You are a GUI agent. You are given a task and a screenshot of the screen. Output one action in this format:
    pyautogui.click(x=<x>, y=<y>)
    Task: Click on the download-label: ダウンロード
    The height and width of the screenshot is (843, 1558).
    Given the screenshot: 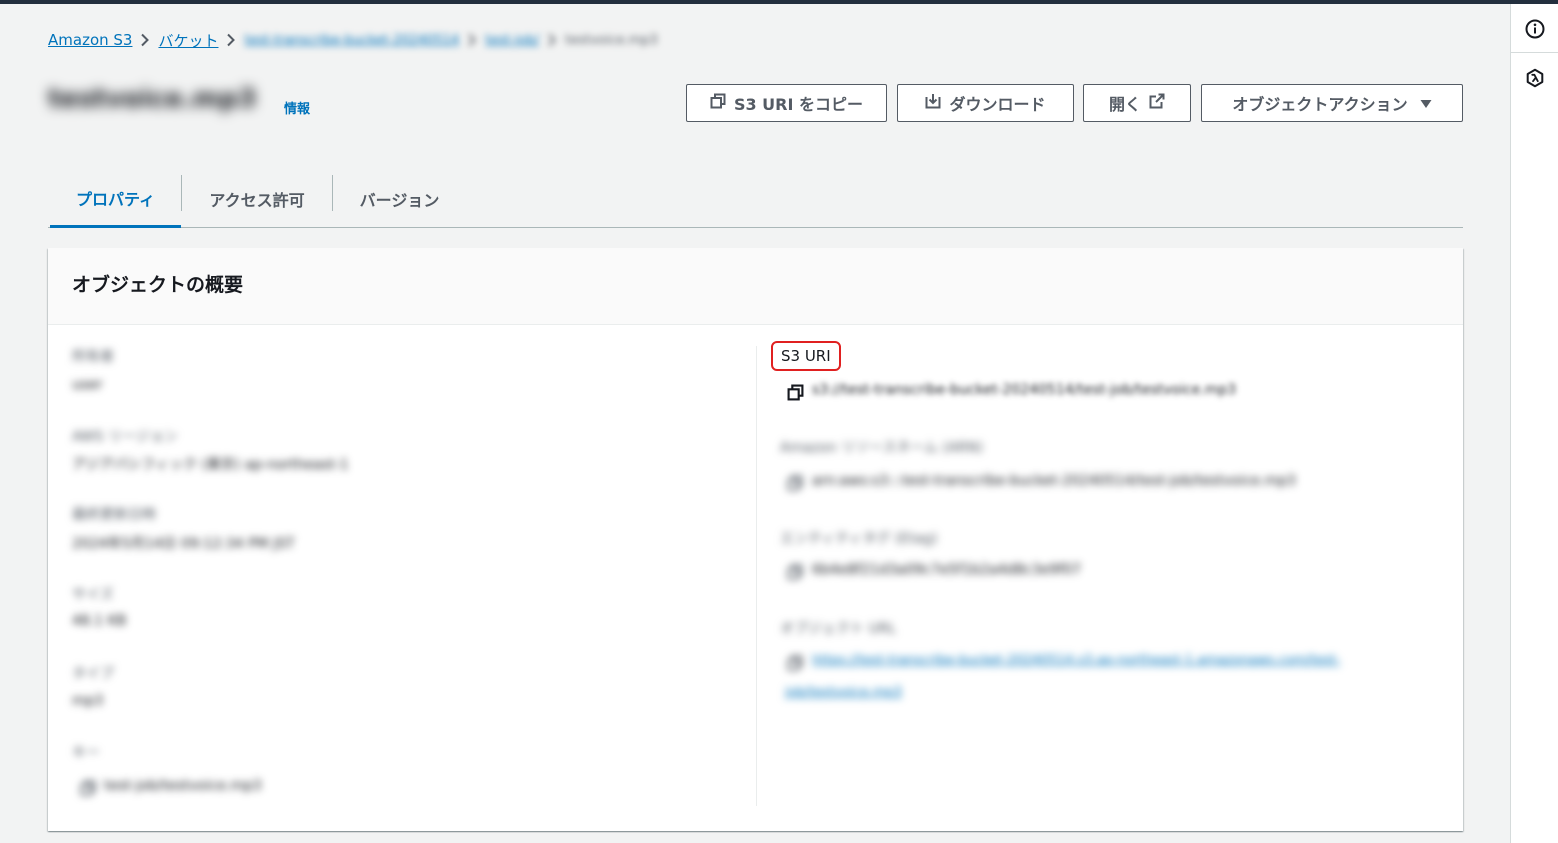 What is the action you would take?
    pyautogui.click(x=997, y=104)
    